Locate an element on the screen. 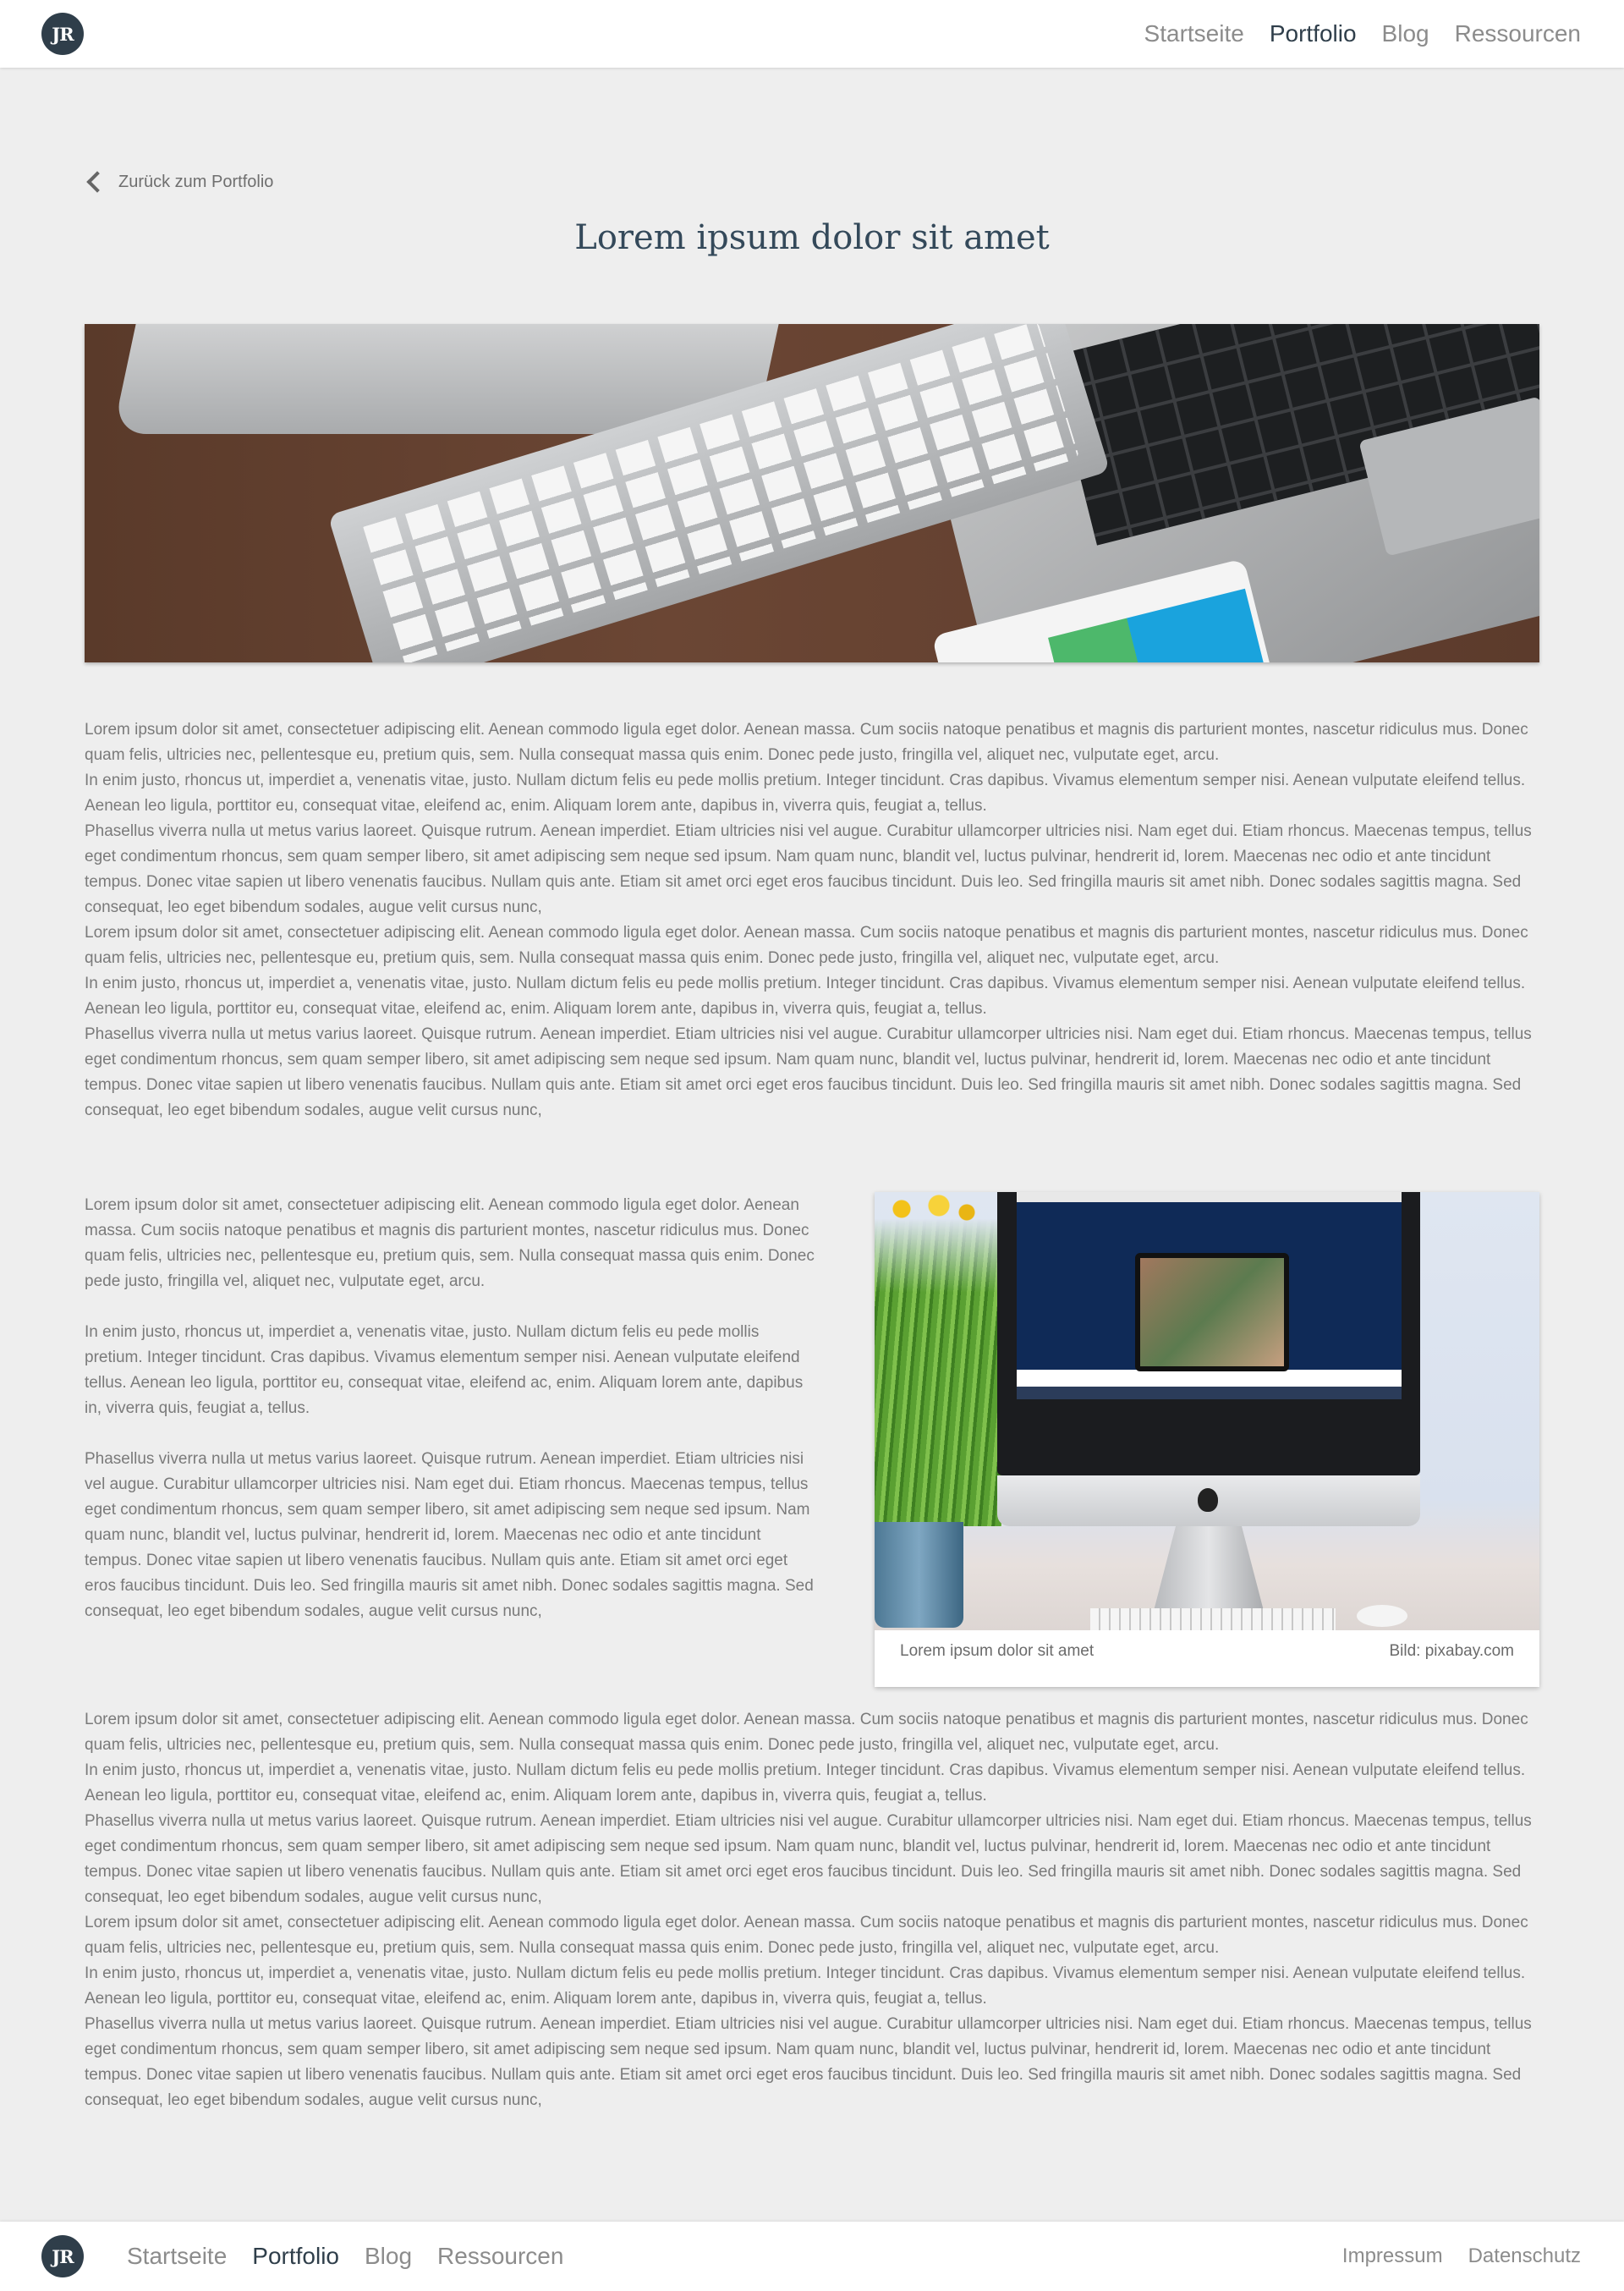  chevron-left-icon is located at coordinates (97, 182).